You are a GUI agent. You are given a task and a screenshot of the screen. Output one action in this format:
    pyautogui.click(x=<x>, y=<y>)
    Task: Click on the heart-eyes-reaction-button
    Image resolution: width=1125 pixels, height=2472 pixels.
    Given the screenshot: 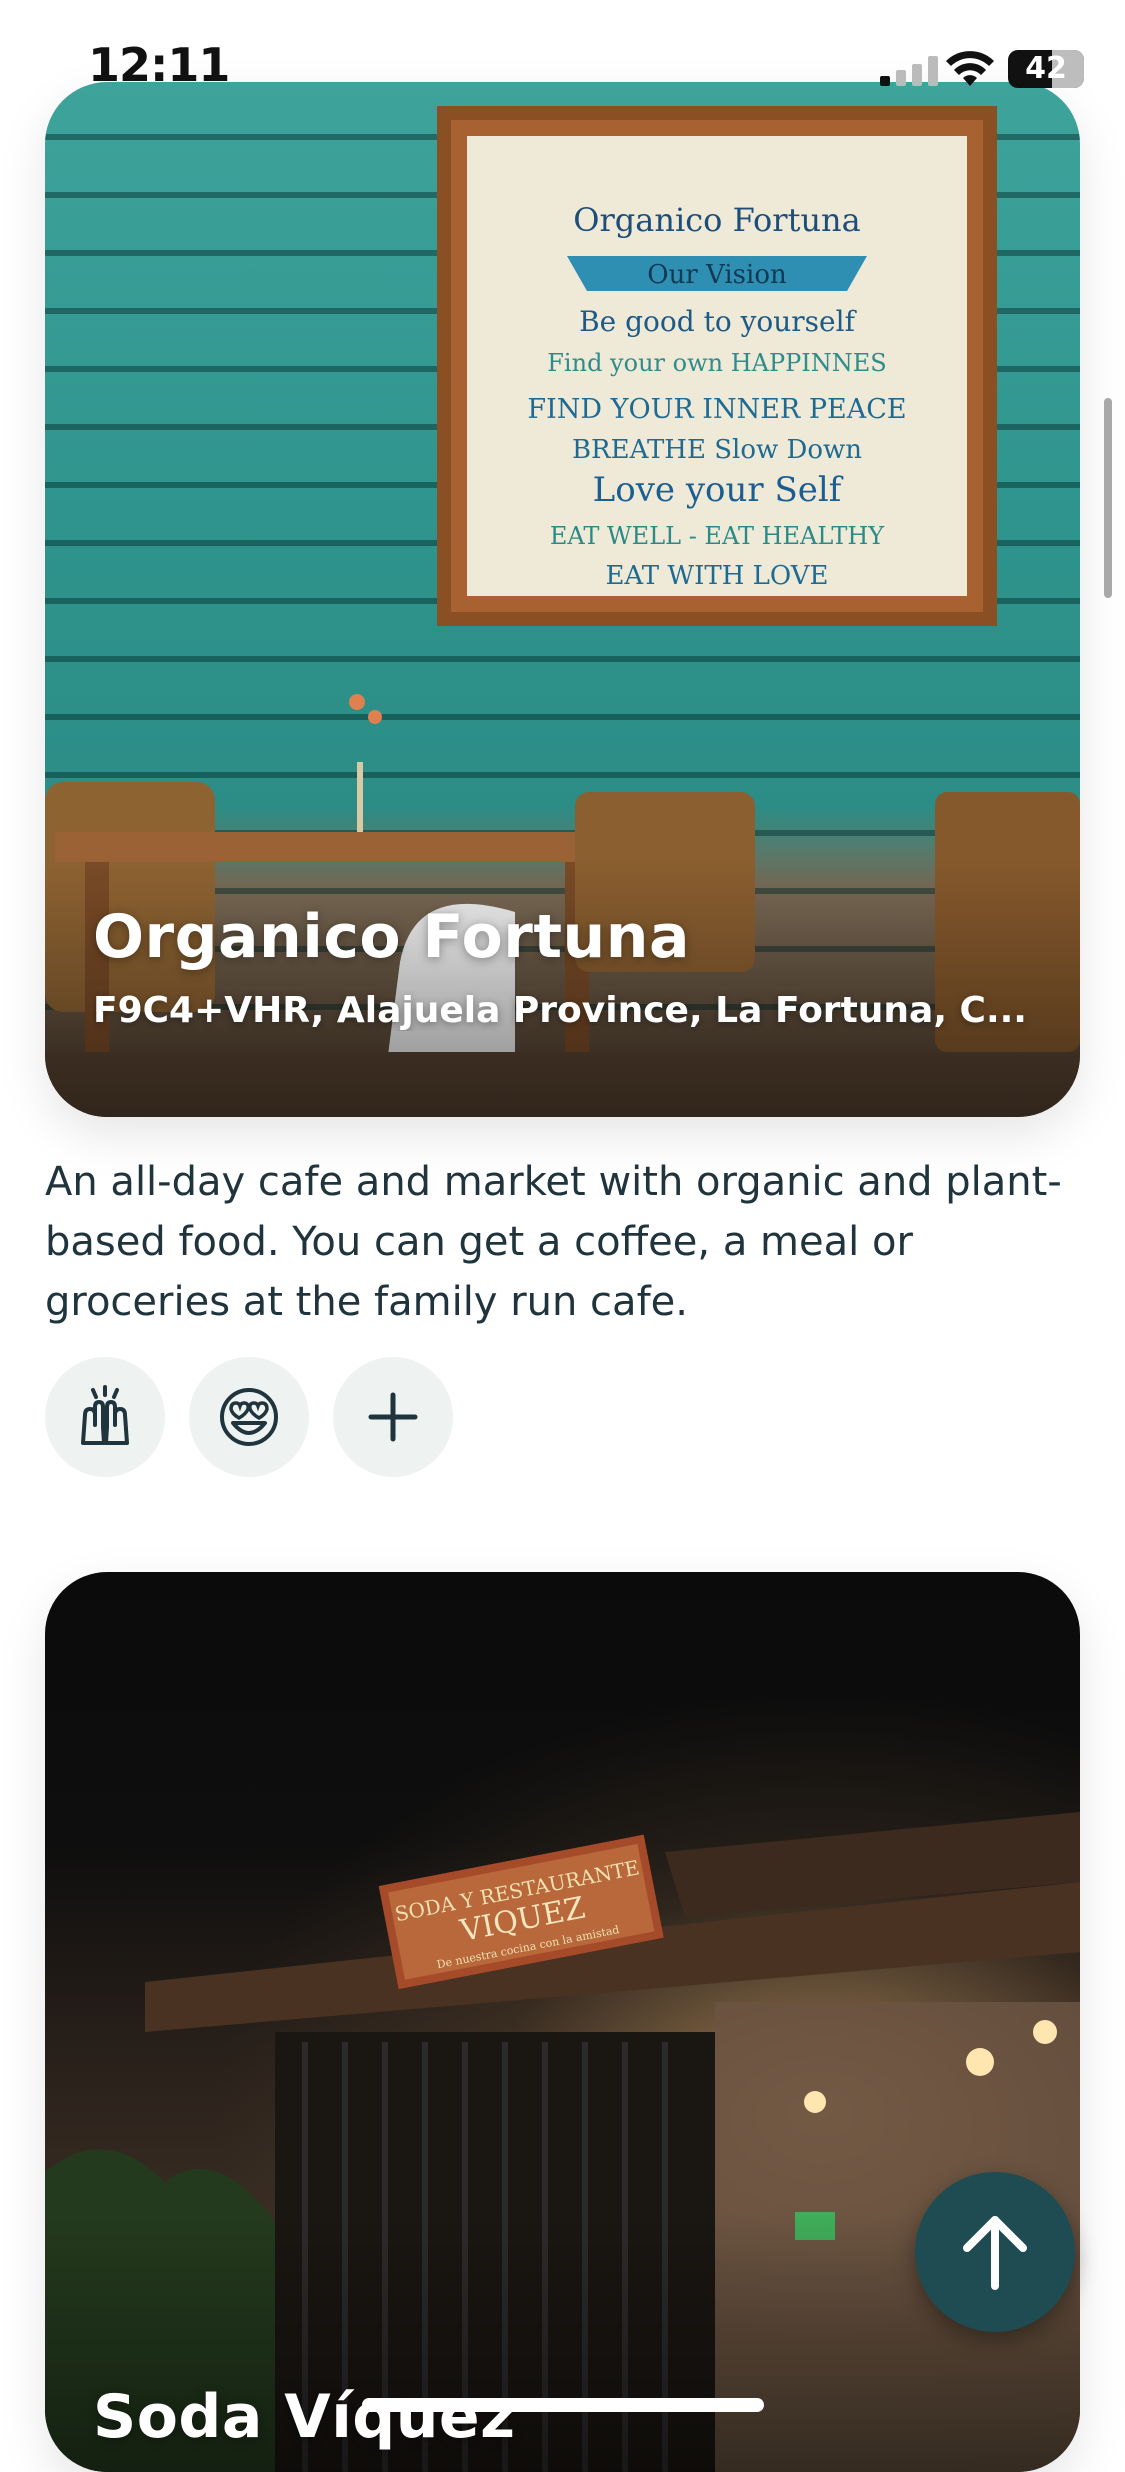 What is the action you would take?
    pyautogui.click(x=249, y=1417)
    